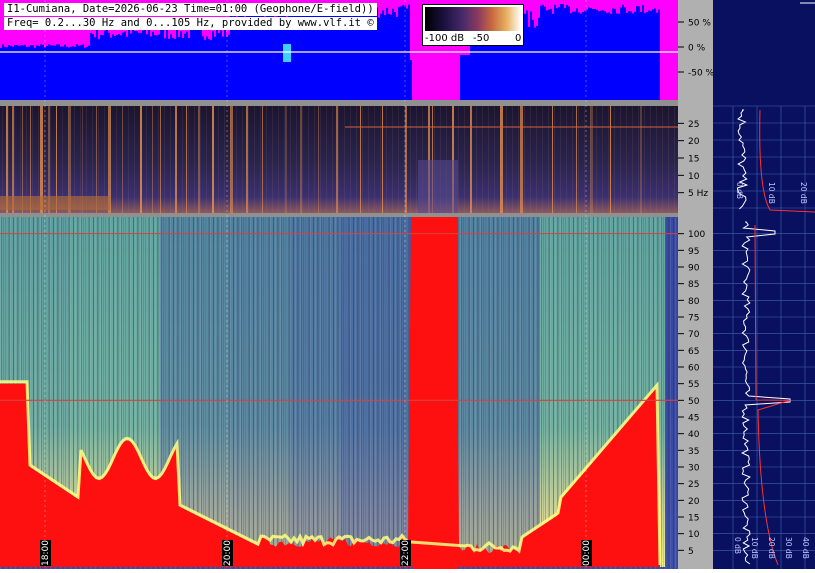 This screenshot has width=815, height=573. Describe the element at coordinates (694, 502) in the screenshot. I see `hi-tick-label: 20` at that location.